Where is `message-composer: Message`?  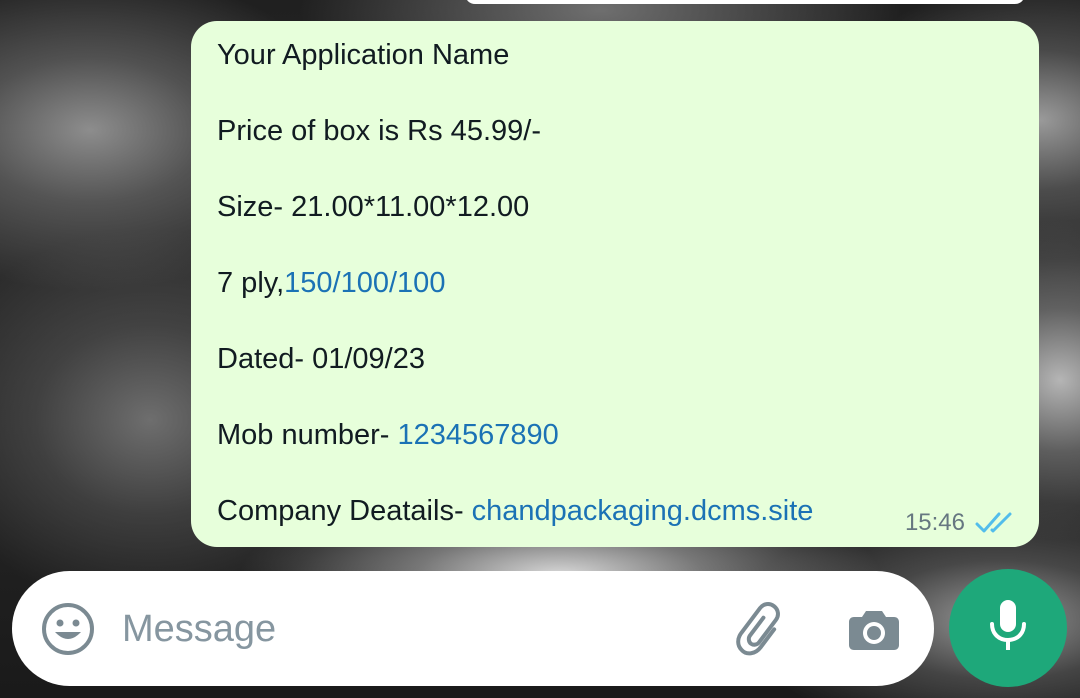
message-composer: Message is located at coordinates (473, 628).